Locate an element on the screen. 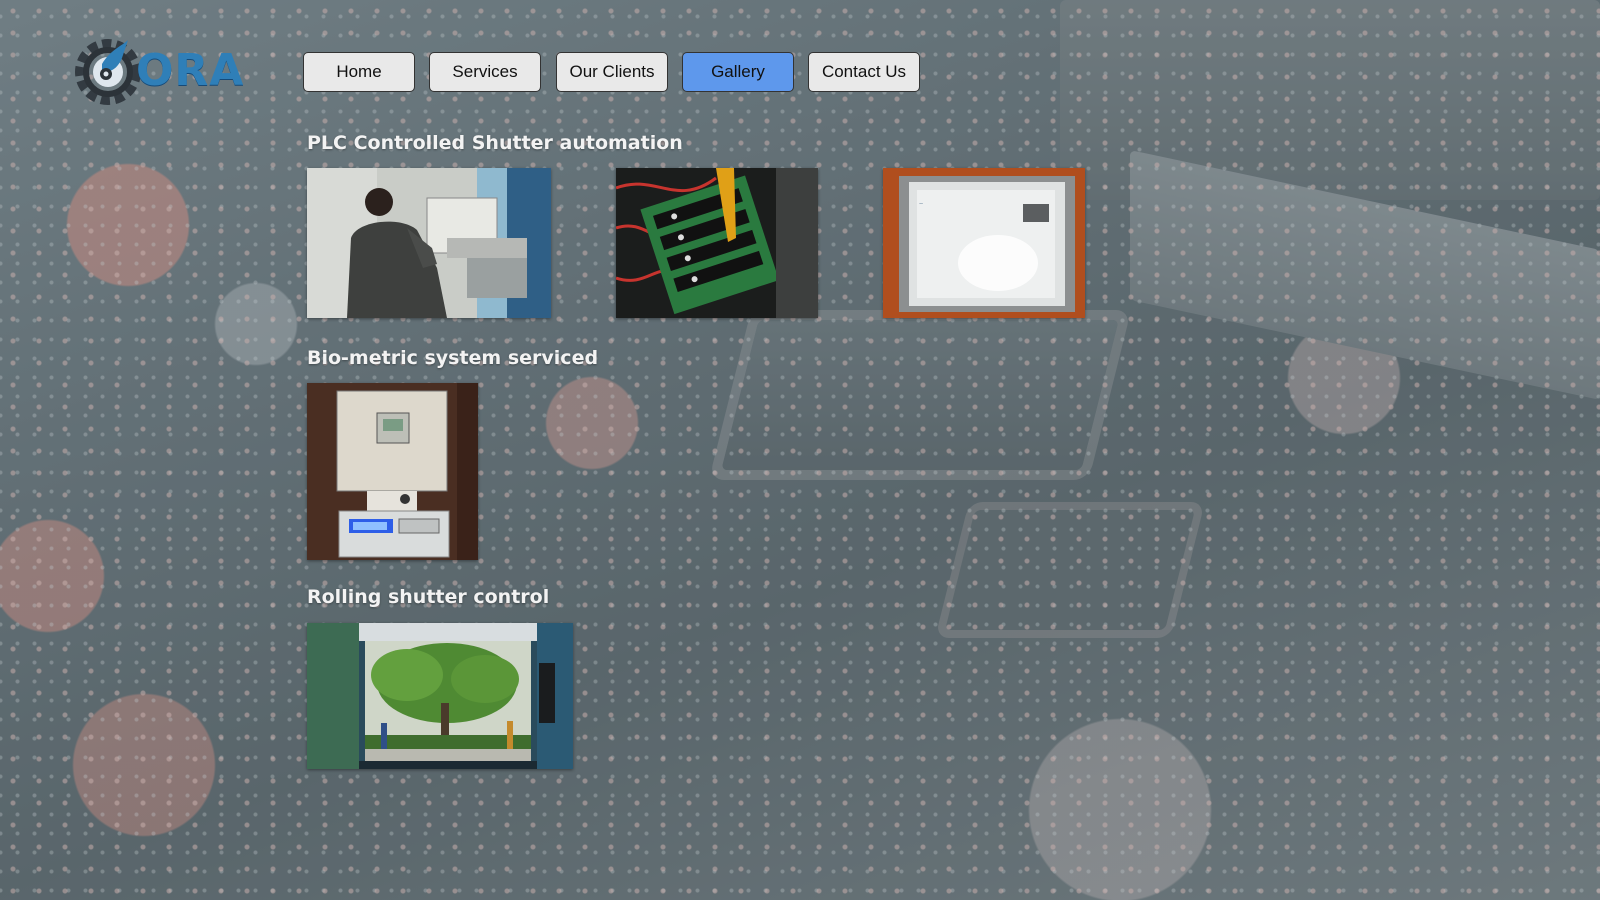 Image resolution: width=1600 pixels, height=900 pixels. gallery-photo-rolling-shutter is located at coordinates (440, 696).